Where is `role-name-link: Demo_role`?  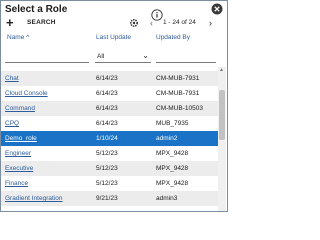
role-name-link: Demo_role is located at coordinates (21, 138).